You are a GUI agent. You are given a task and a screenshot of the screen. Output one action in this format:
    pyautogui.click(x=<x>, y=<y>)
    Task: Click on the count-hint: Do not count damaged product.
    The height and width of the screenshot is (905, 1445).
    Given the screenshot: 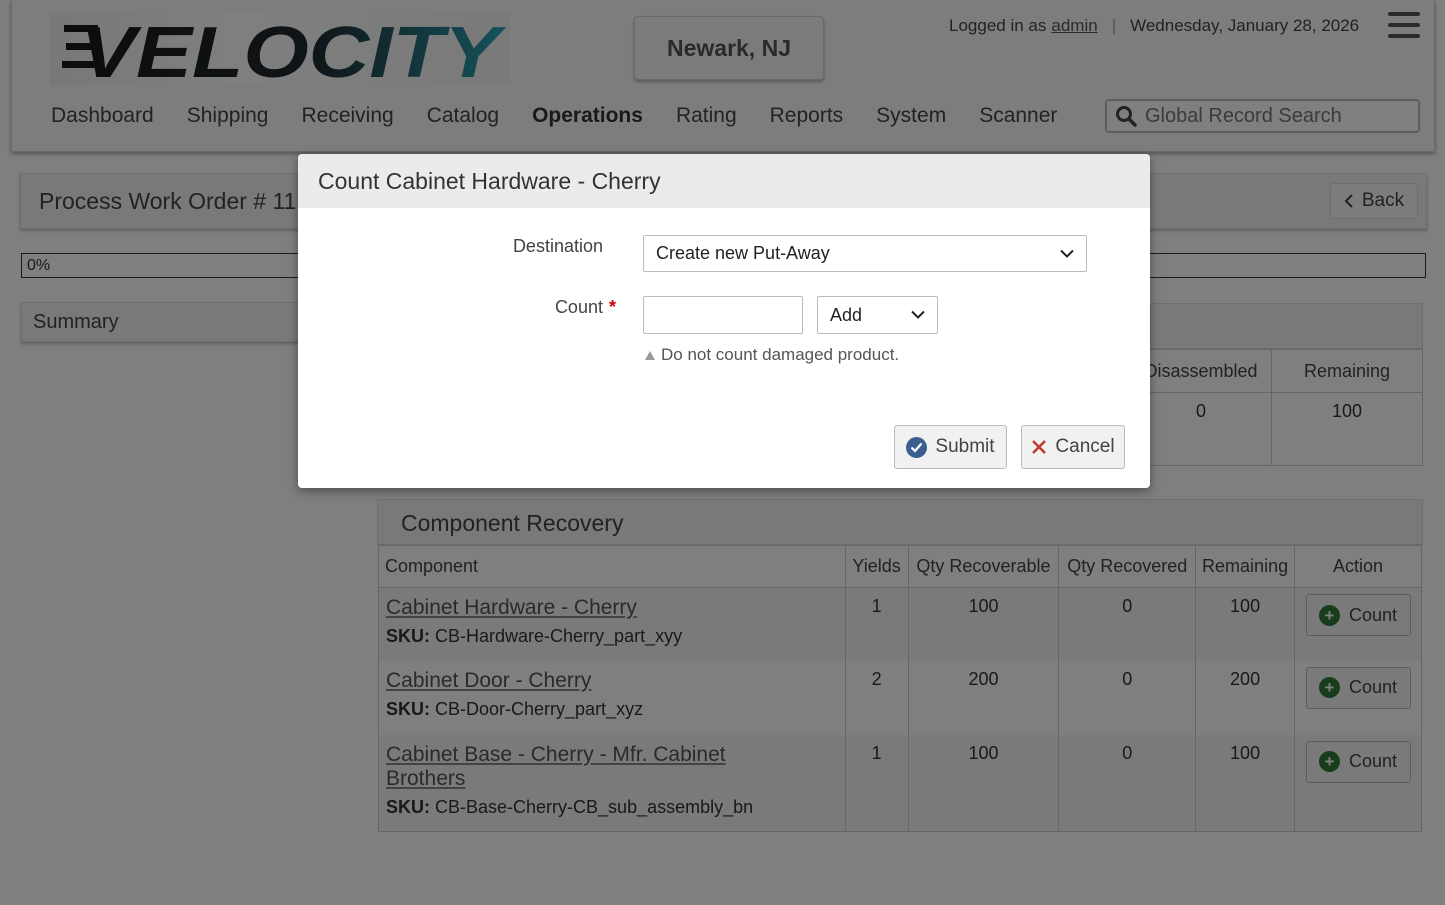 What is the action you would take?
    pyautogui.click(x=772, y=355)
    